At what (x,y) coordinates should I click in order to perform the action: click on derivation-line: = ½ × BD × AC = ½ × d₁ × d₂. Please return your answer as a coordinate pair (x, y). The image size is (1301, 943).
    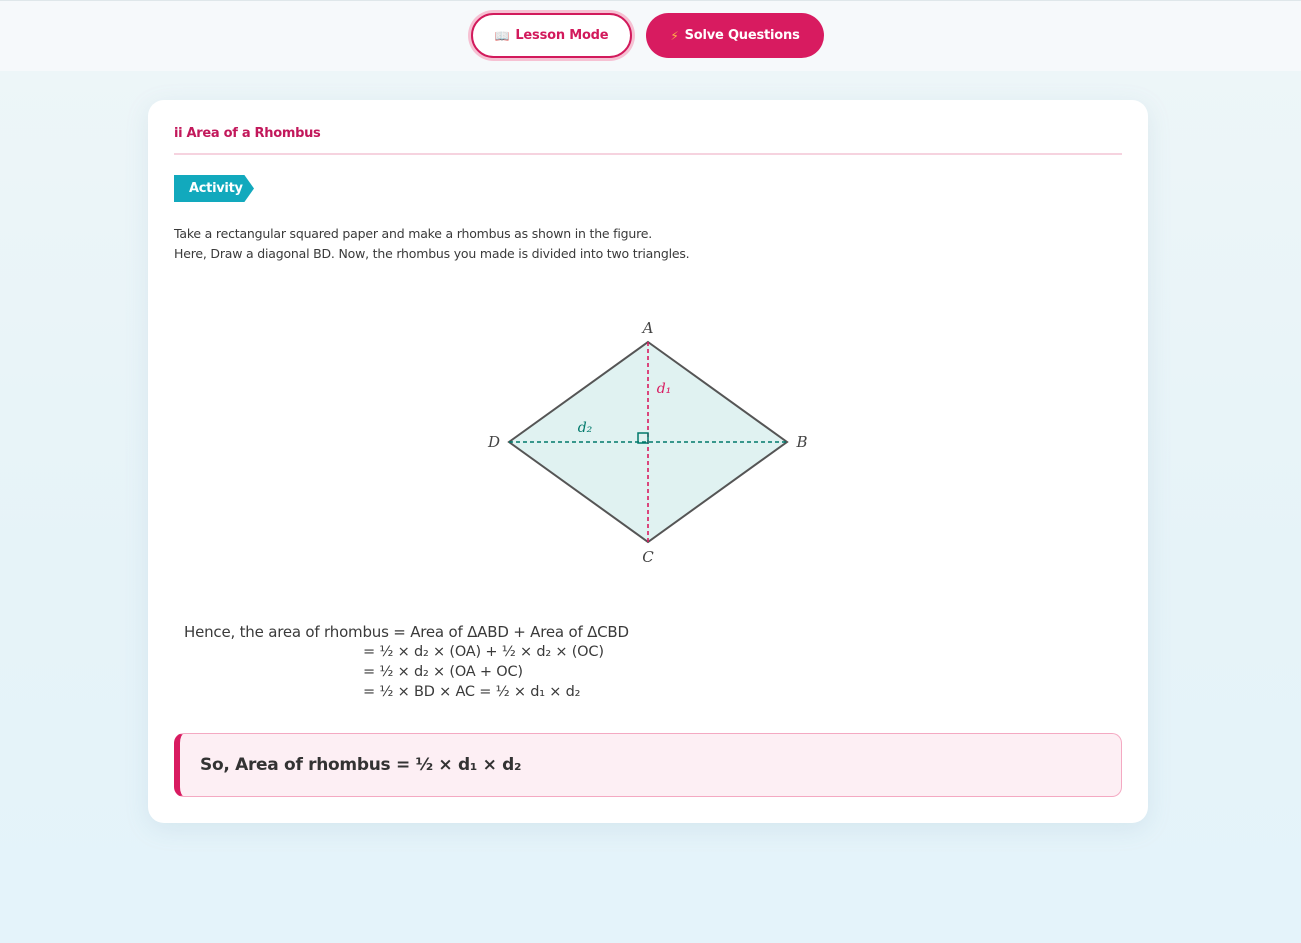
    Looking at the image, I should click on (472, 692).